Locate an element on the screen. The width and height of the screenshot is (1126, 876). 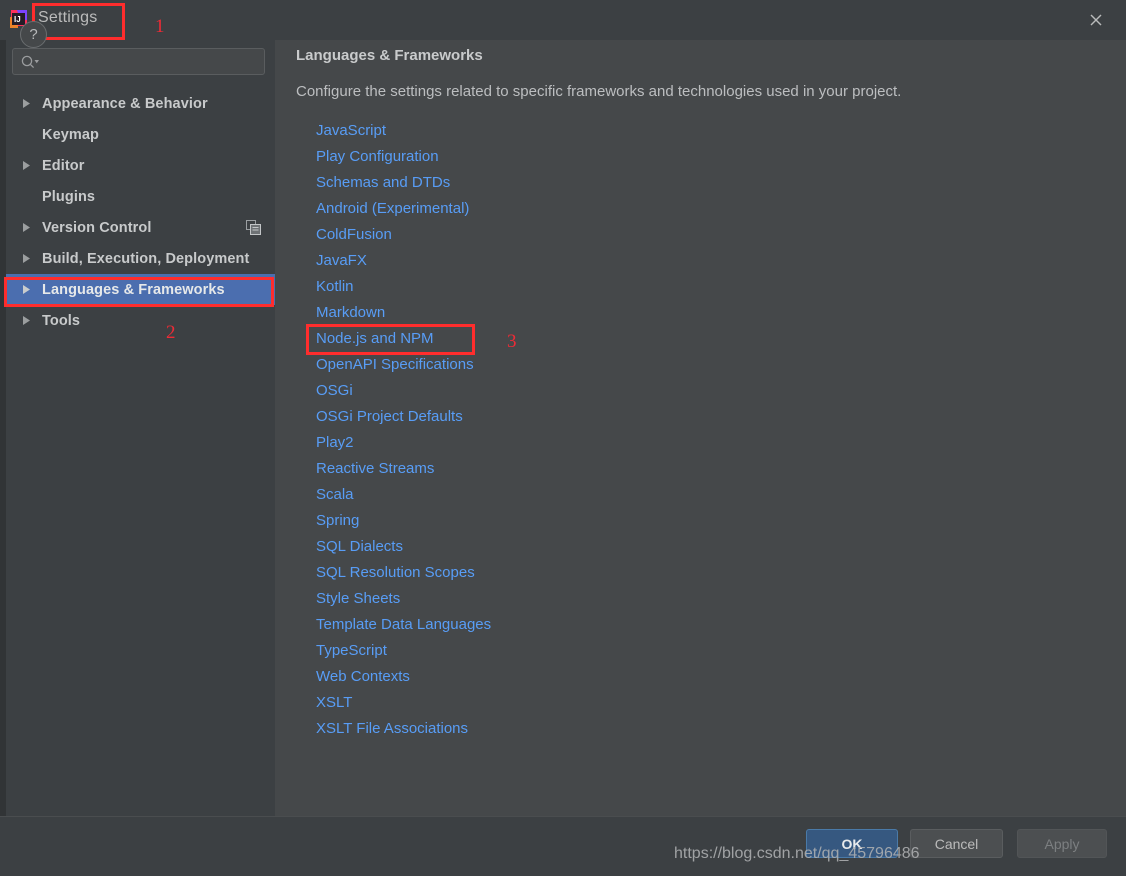
link-label: Schemas and DTDs is located at coordinates (383, 182).